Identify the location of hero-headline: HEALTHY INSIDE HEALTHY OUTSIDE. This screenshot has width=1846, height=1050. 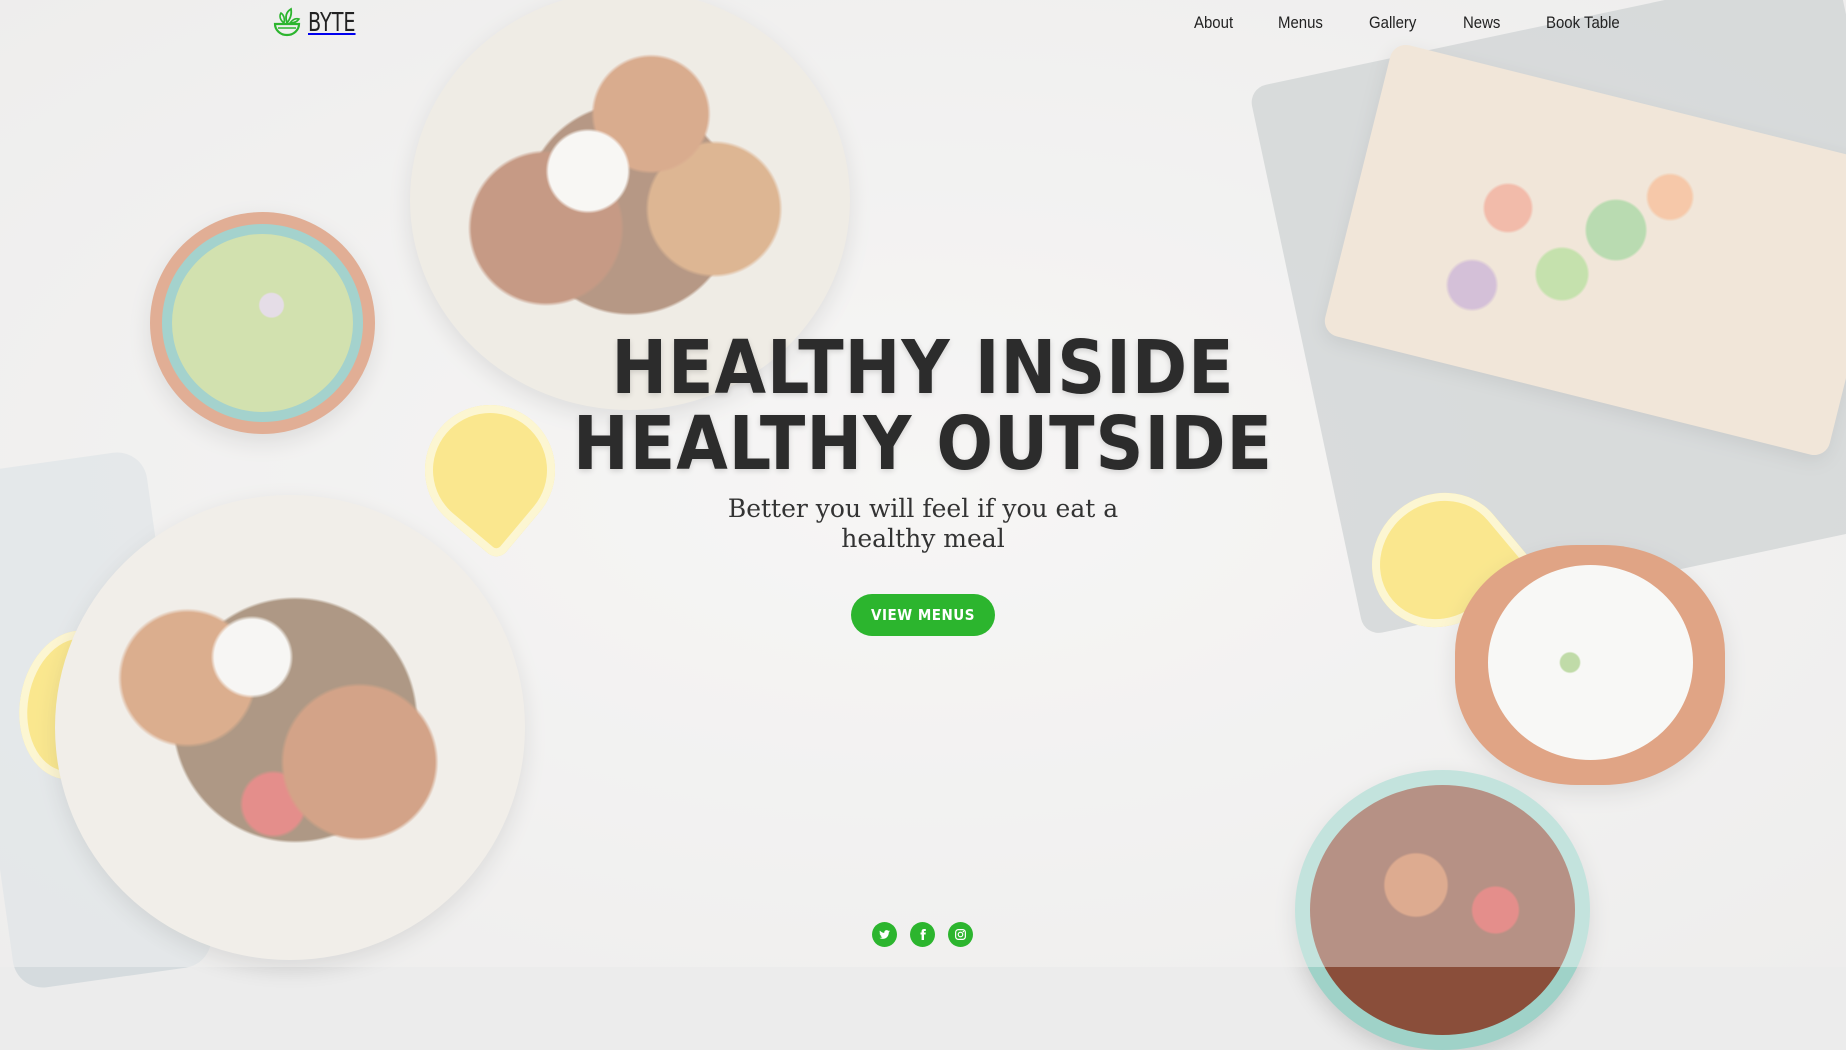
(923, 406).